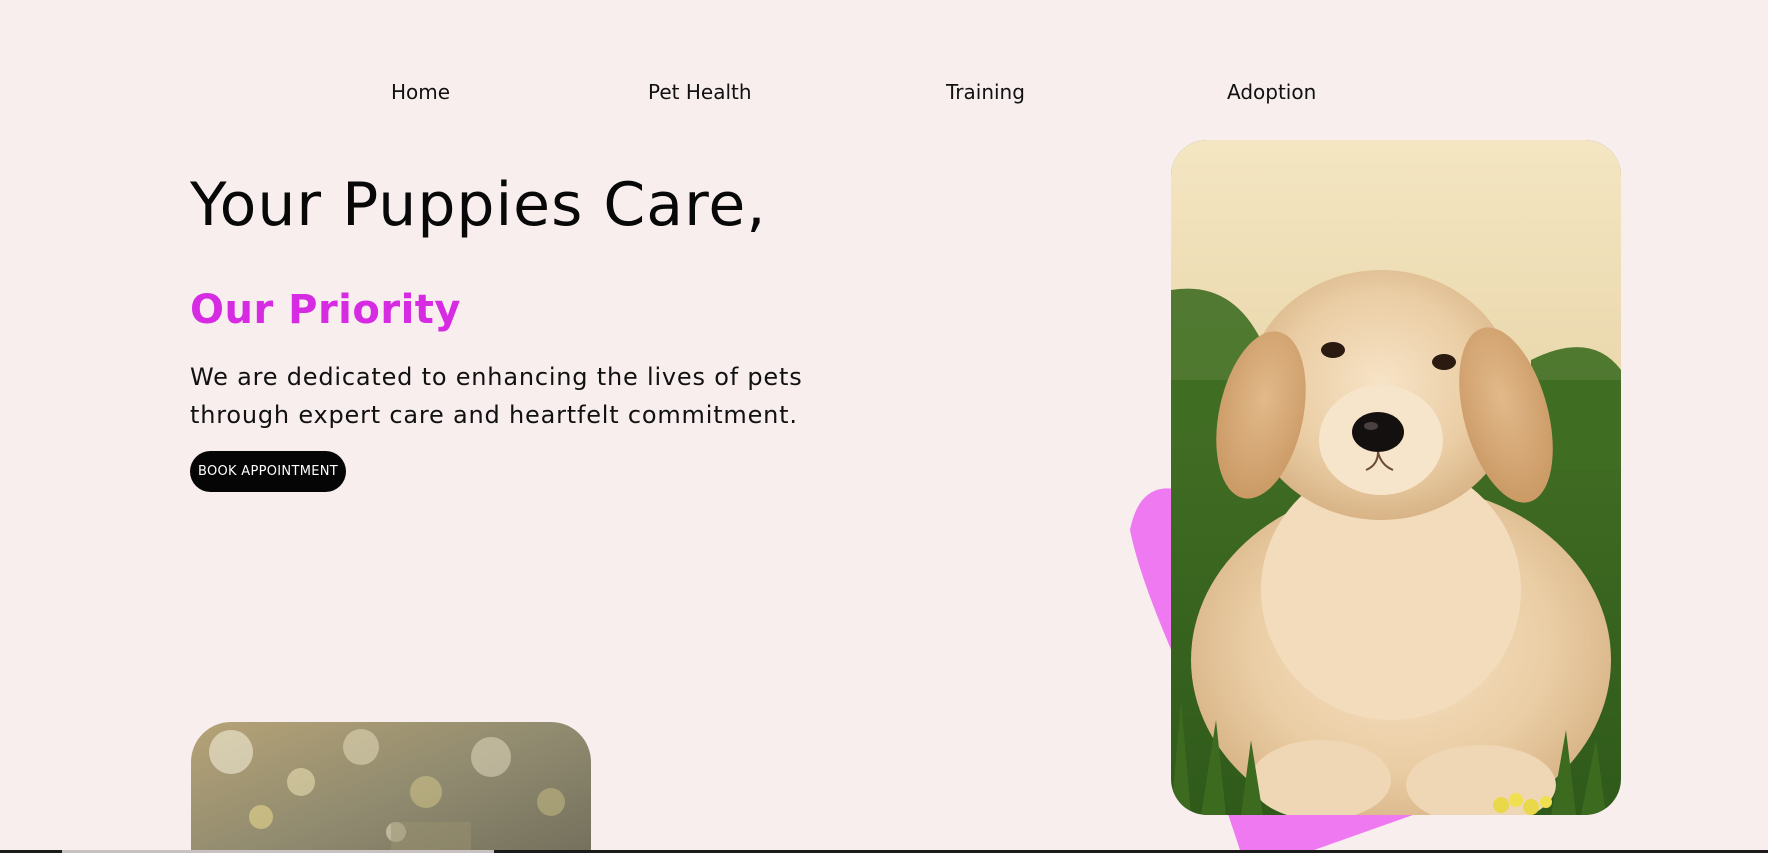 This screenshot has width=1768, height=853. What do you see at coordinates (700, 92) in the screenshot?
I see `nav-pet-health-link: Pet Health` at bounding box center [700, 92].